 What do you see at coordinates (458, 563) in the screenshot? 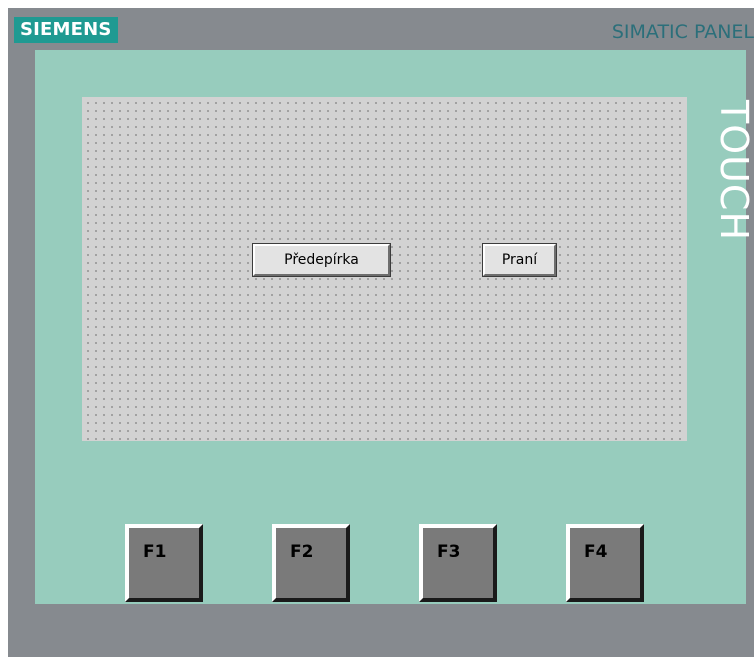
I see `f3-key: F3` at bounding box center [458, 563].